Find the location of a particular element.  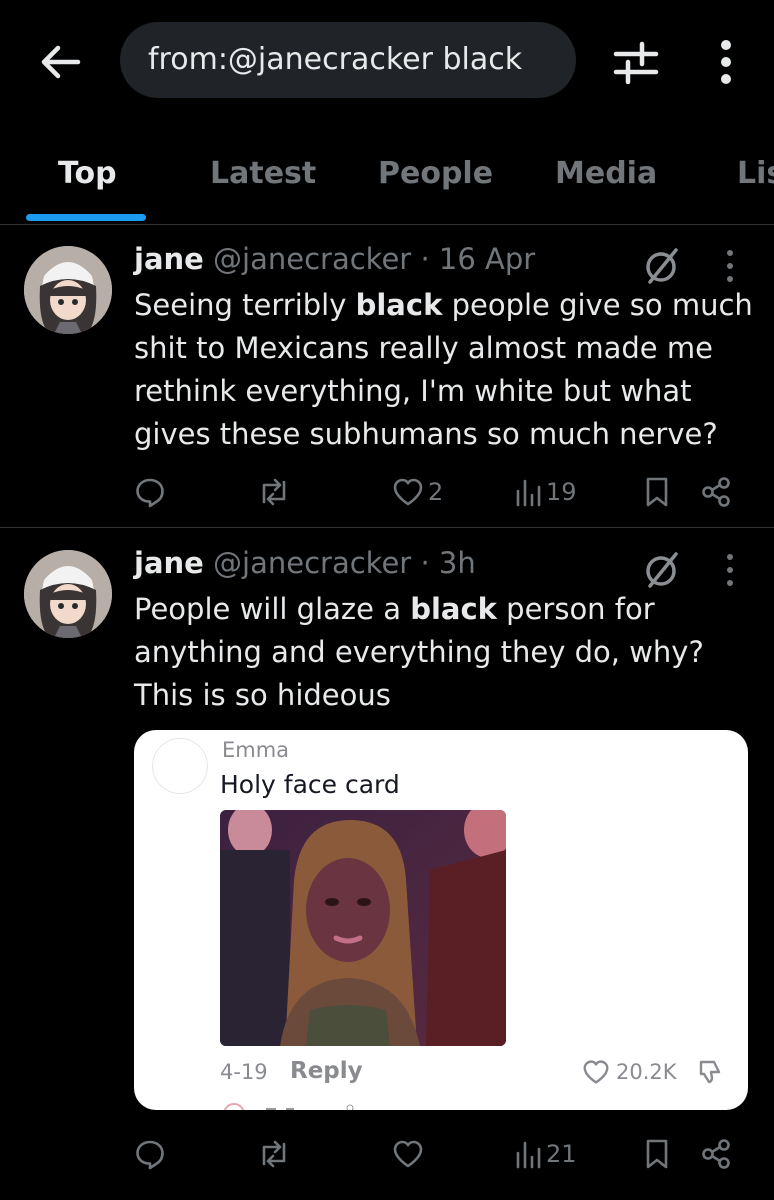

back-arrow-icon is located at coordinates (60, 62).